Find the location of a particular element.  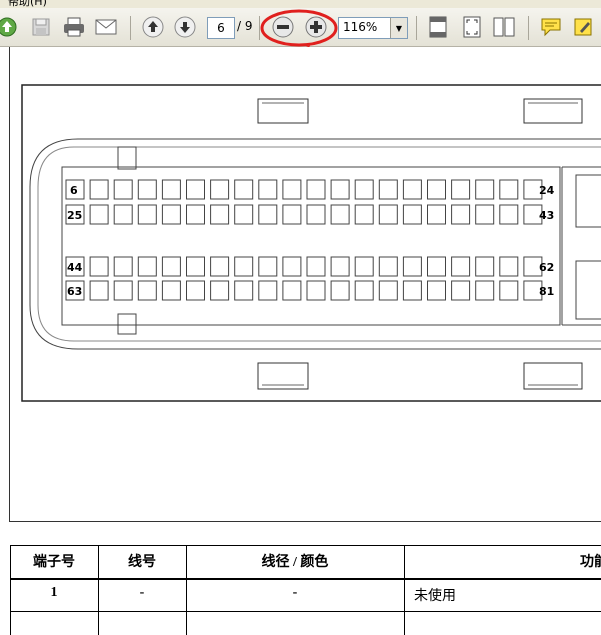

table-header: 线径 / 颜色 is located at coordinates (295, 562).